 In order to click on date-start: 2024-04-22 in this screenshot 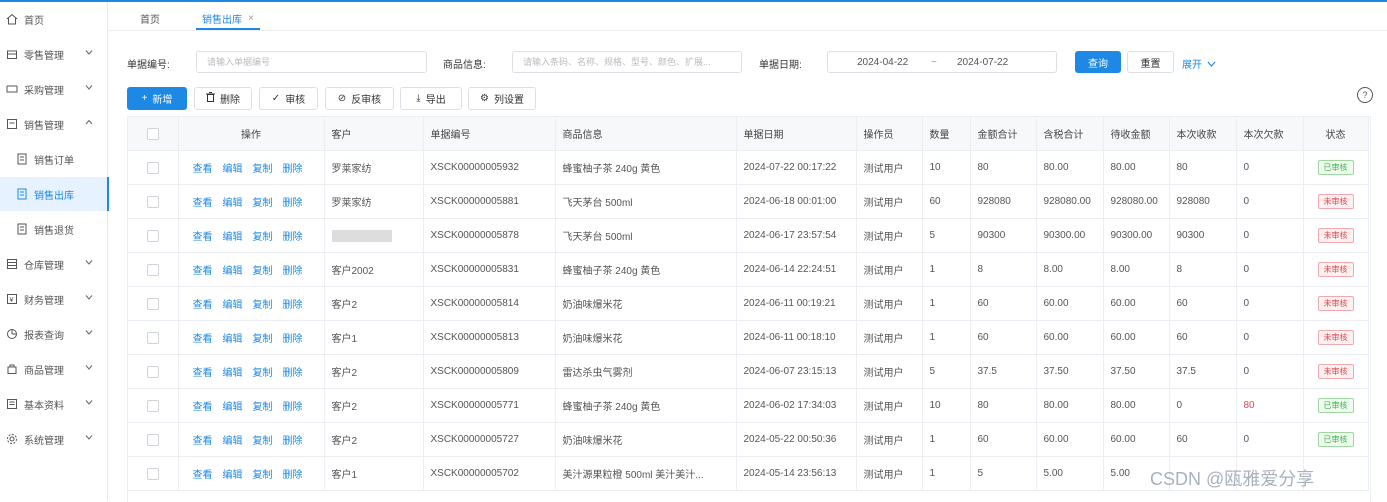, I will do `click(882, 62)`.